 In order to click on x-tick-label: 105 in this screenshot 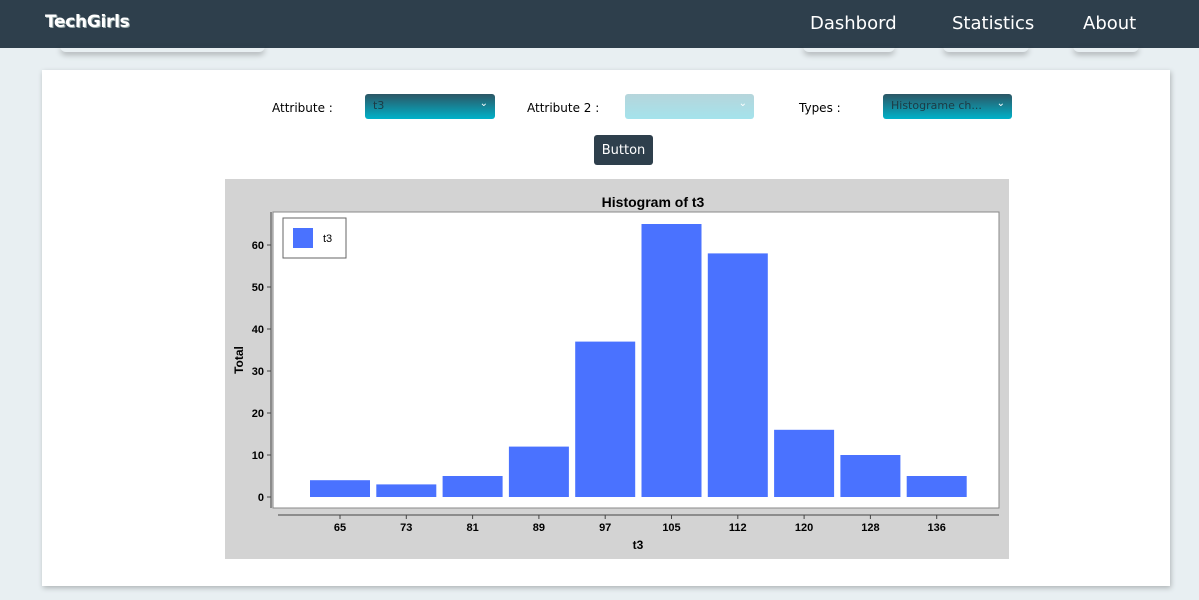, I will do `click(671, 528)`.